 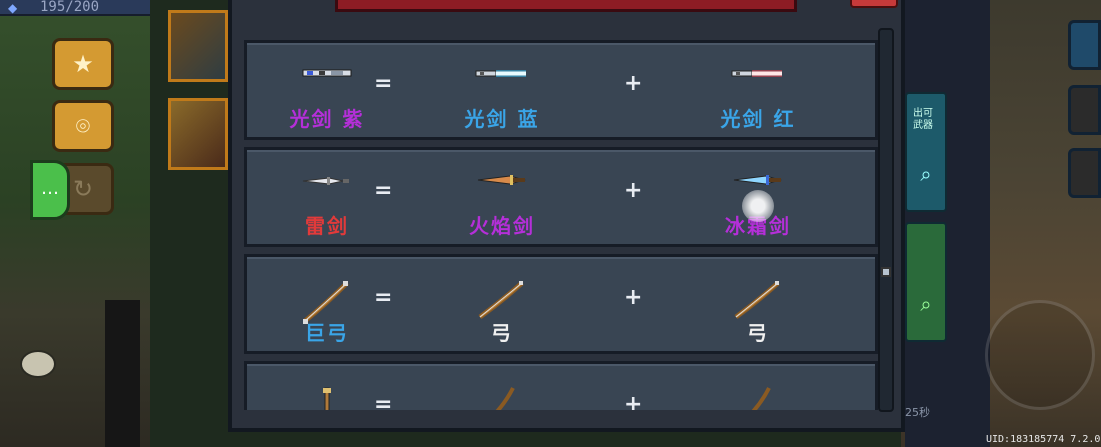 What do you see at coordinates (502, 74) in the screenshot?
I see `blue-lightsaber-icon` at bounding box center [502, 74].